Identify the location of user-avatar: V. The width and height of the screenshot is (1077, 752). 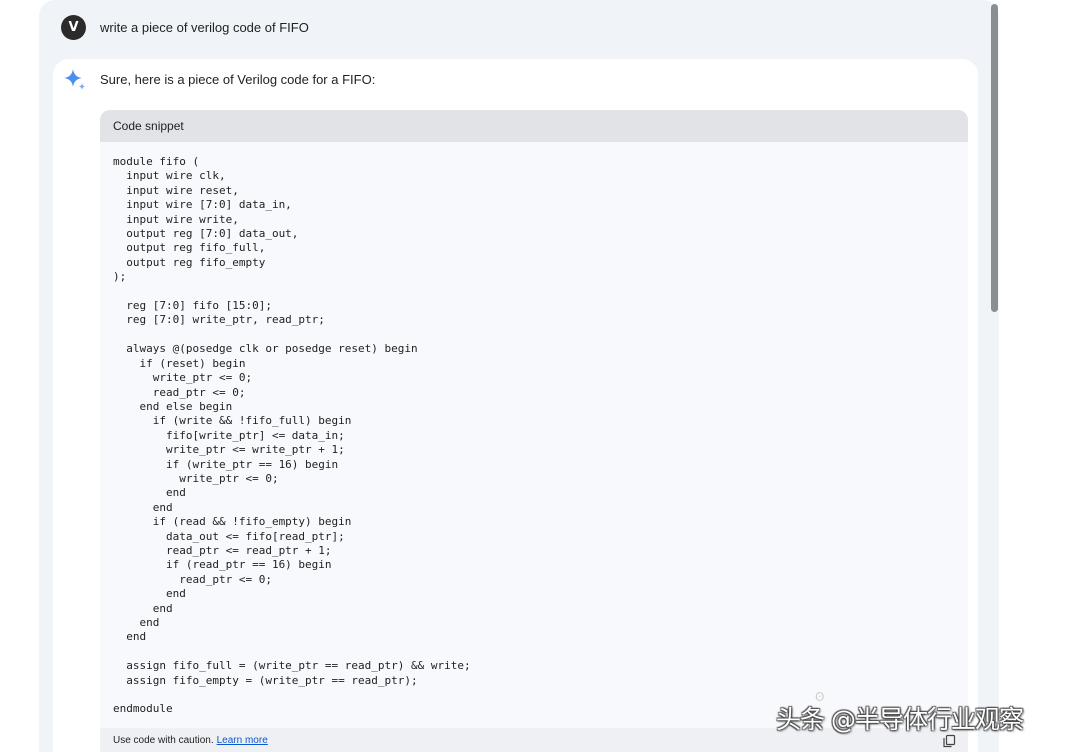
(73, 27).